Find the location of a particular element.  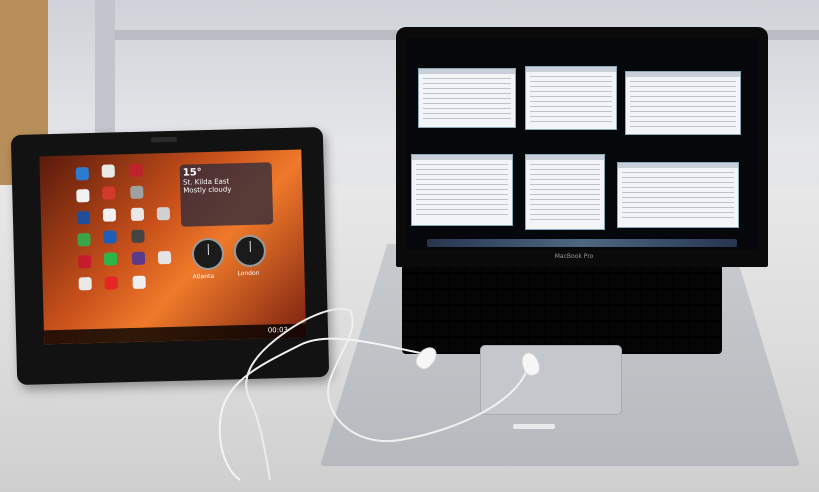

weather-widget: 15° St. Kilda East Mostly cloudy is located at coordinates (226, 194).